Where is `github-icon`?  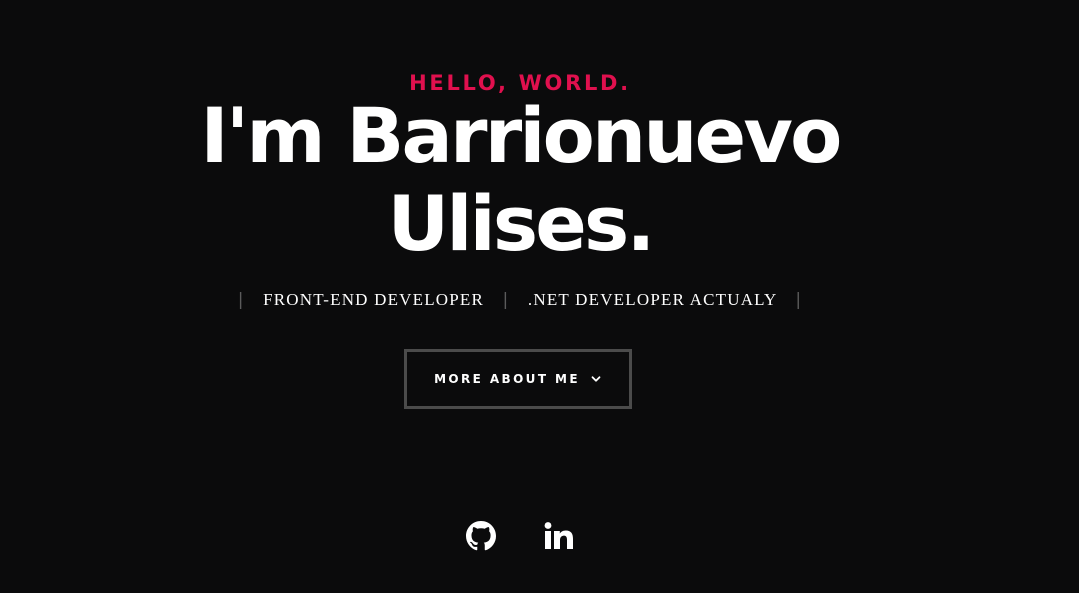
github-icon is located at coordinates (481, 536).